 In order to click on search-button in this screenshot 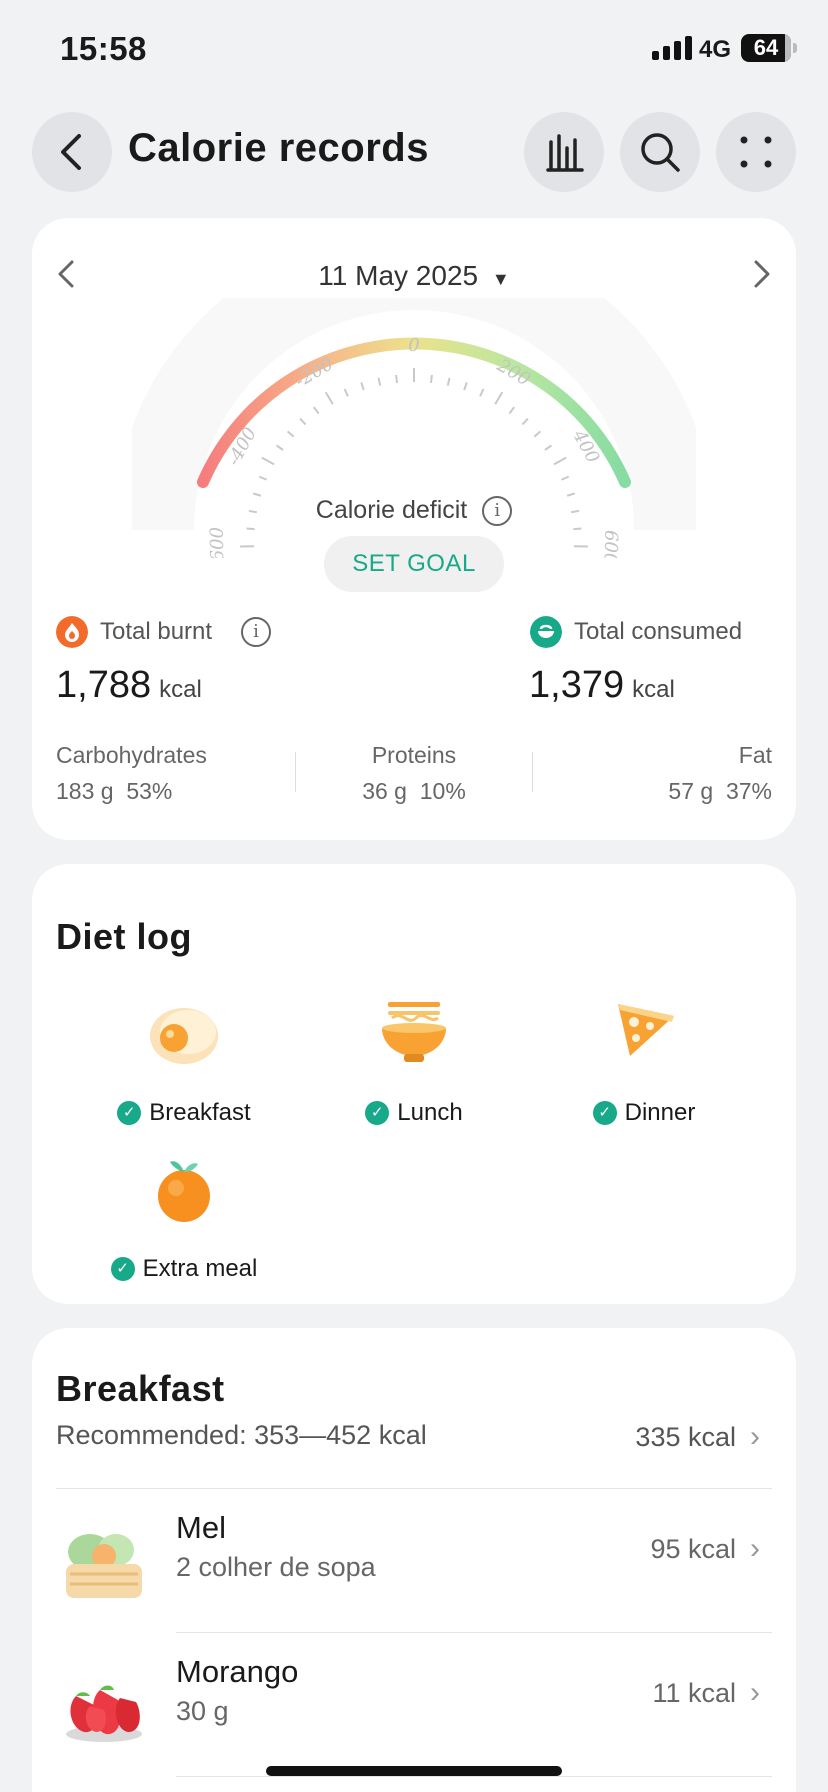, I will do `click(660, 152)`.